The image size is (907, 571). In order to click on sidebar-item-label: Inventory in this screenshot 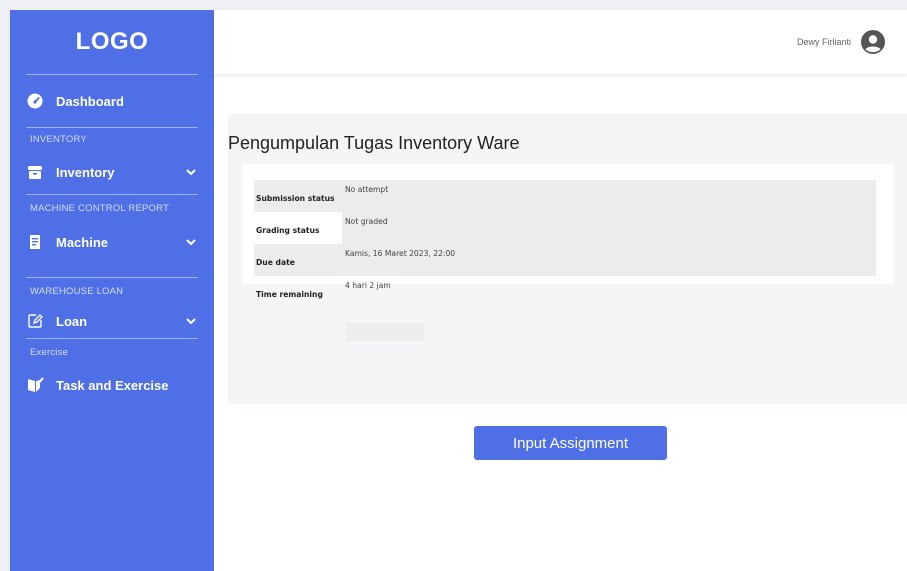, I will do `click(85, 172)`.